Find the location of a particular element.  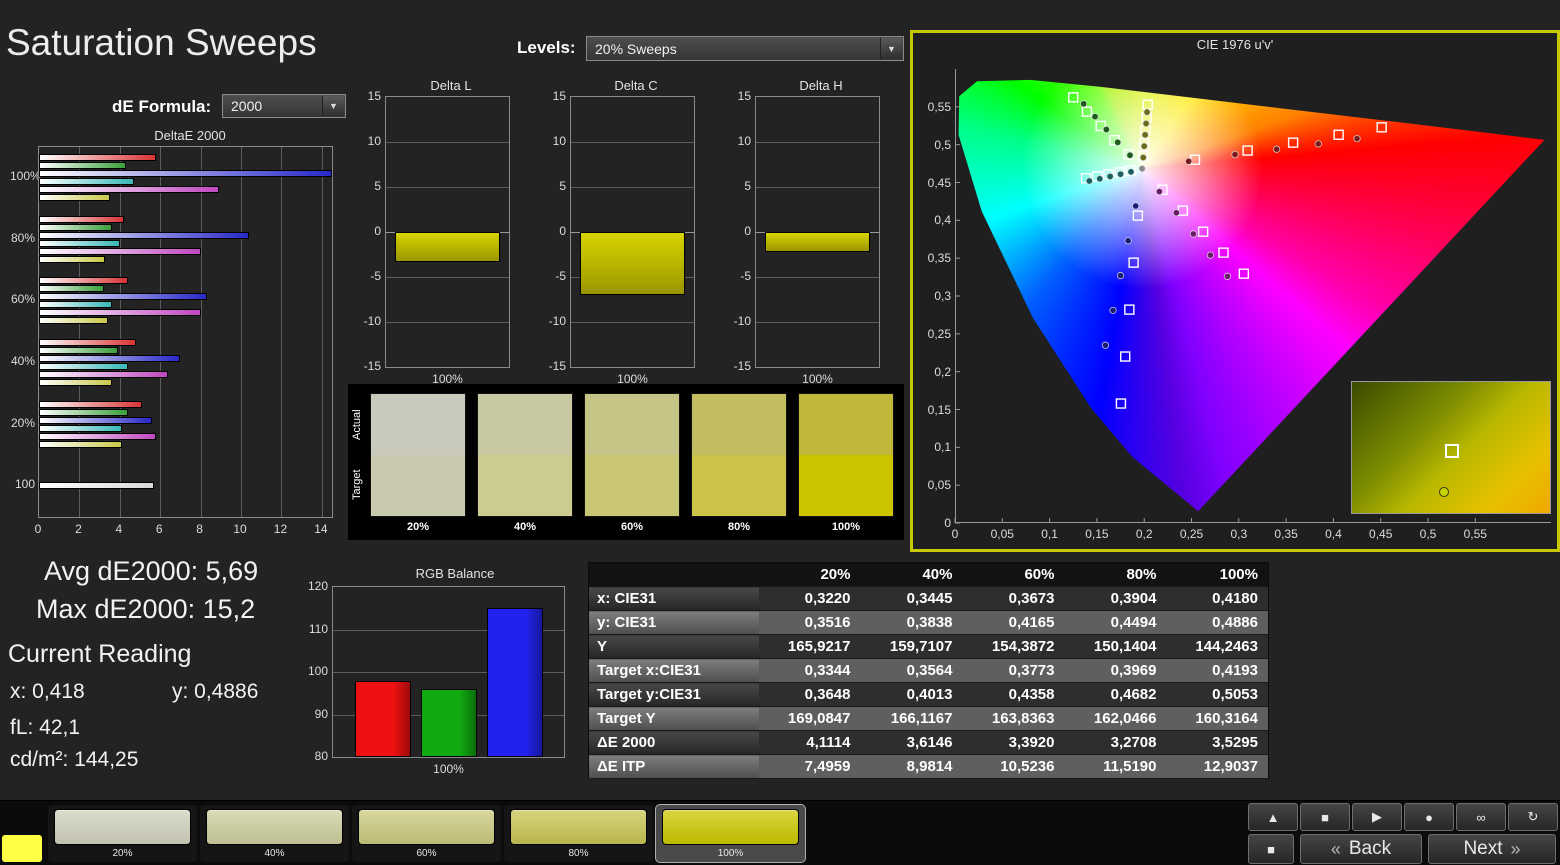

eject-icon: ▲ is located at coordinates (1273, 817).